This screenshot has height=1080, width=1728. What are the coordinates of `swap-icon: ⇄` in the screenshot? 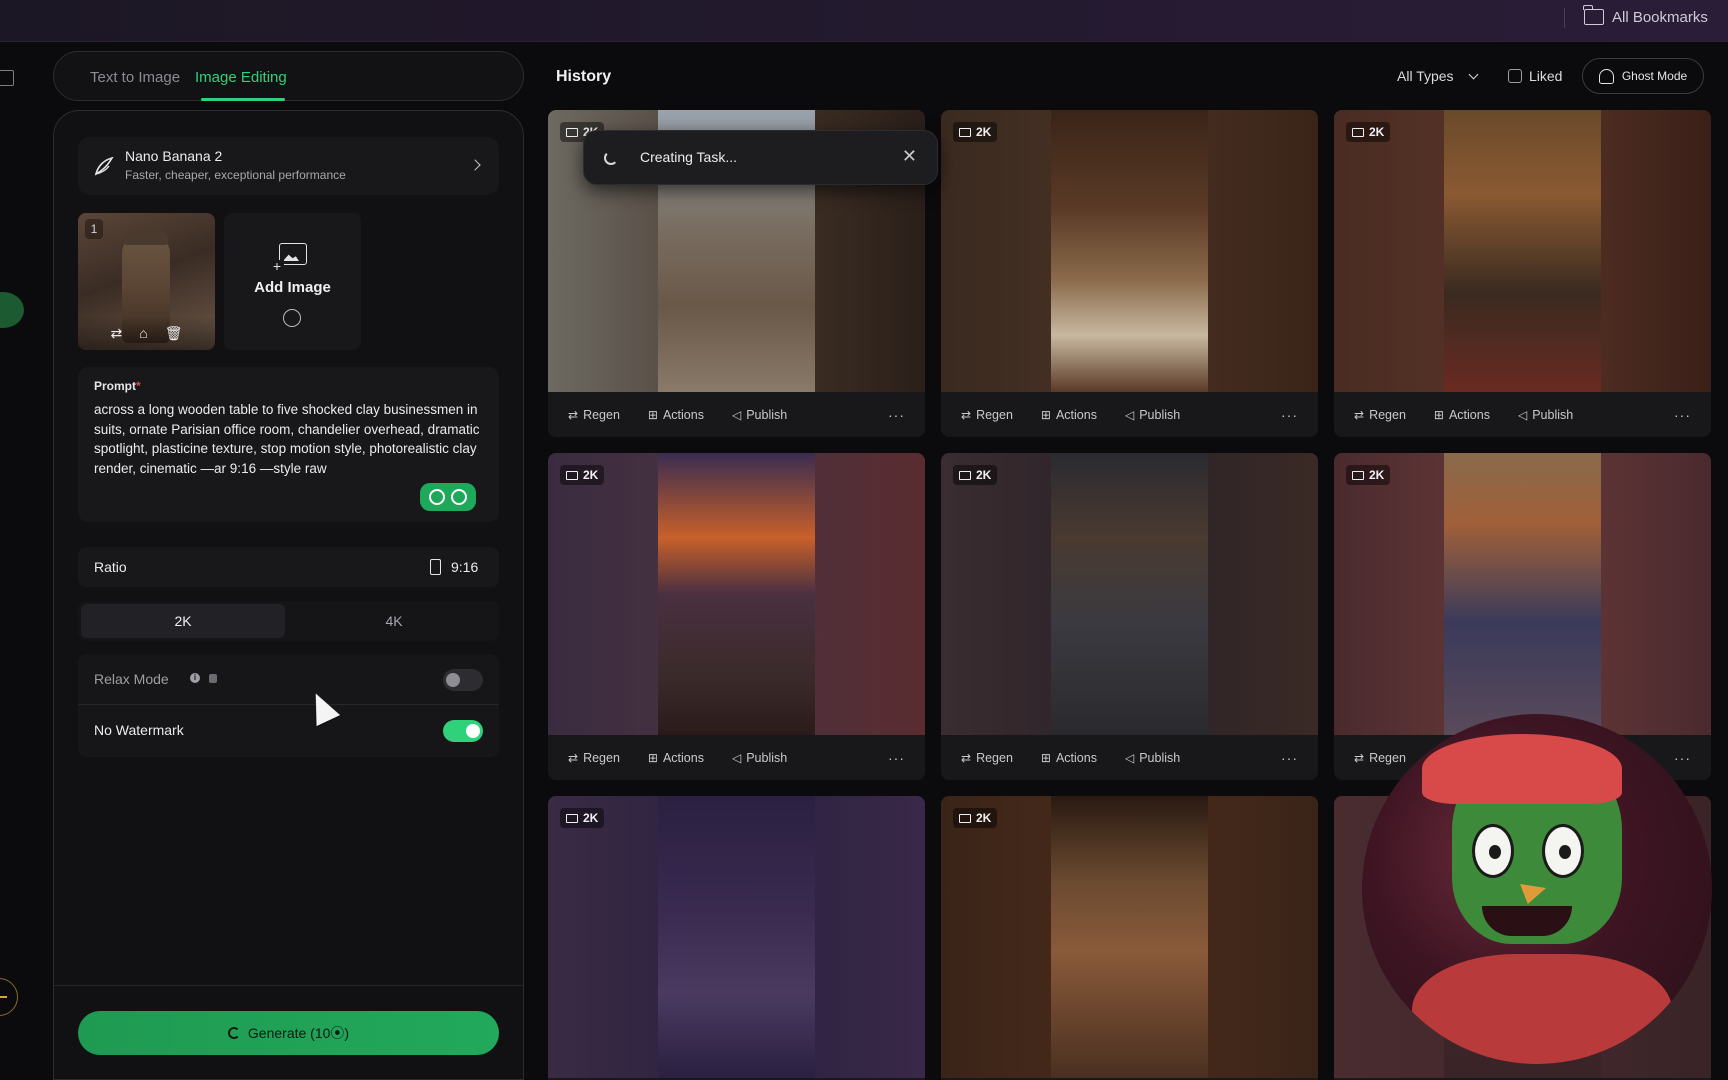 It's located at (117, 333).